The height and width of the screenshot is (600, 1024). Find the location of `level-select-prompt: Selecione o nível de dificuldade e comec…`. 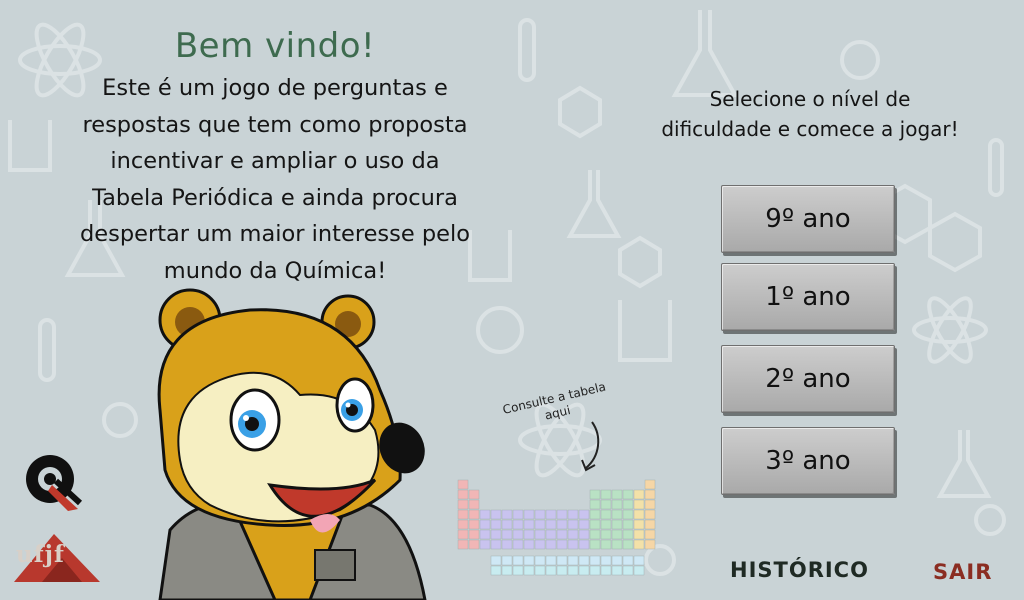

level-select-prompt: Selecione o nível de dificuldade e comec… is located at coordinates (810, 114).